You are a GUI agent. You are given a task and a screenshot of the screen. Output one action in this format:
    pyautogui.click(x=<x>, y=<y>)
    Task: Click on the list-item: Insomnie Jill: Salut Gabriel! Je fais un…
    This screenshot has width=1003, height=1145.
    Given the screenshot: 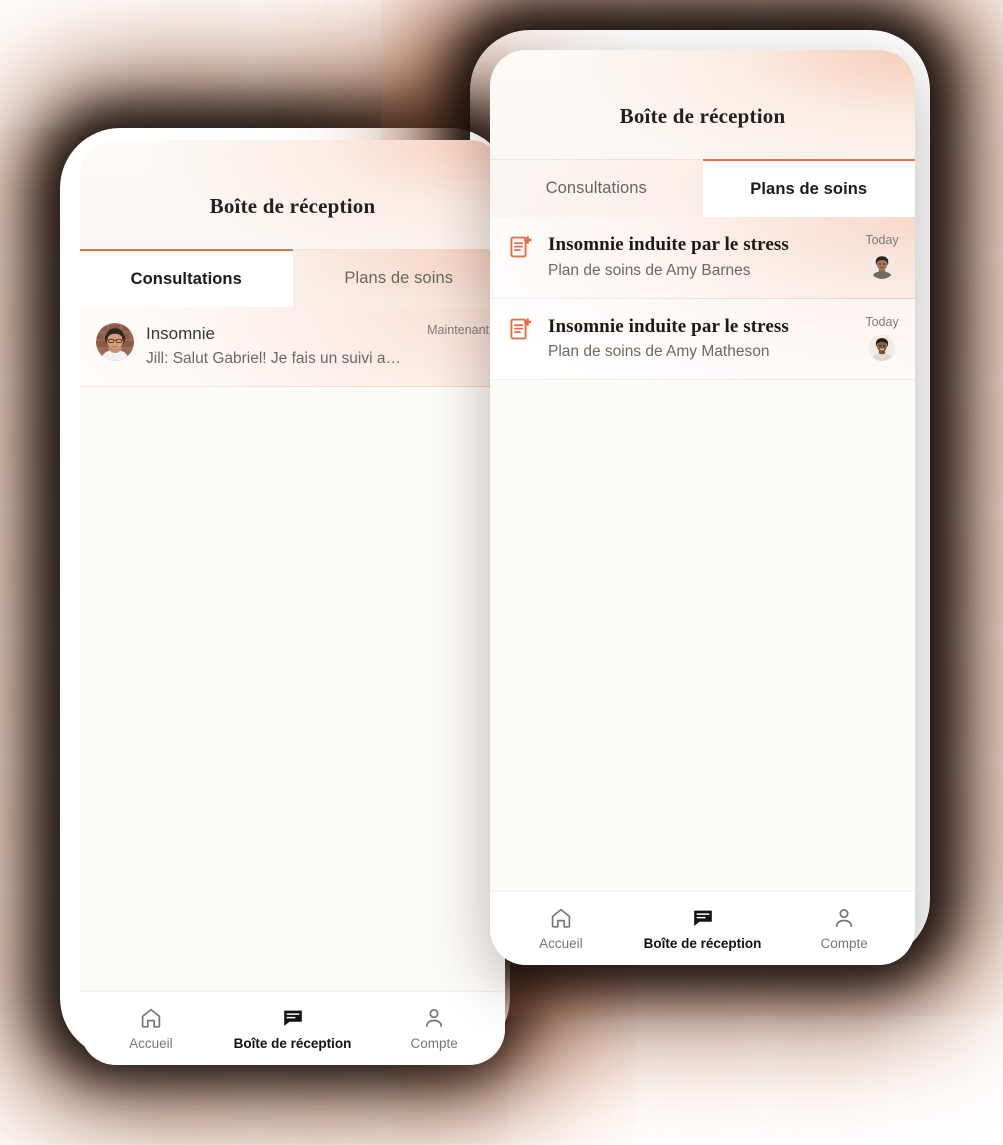 What is the action you would take?
    pyautogui.click(x=292, y=347)
    